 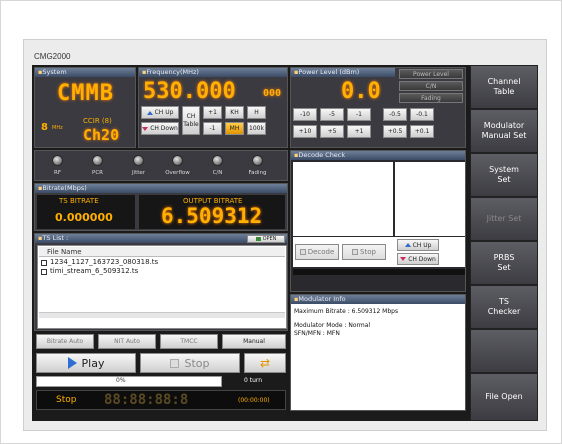 What do you see at coordinates (64, 252) in the screenshot?
I see `file-name-column-label: File Name` at bounding box center [64, 252].